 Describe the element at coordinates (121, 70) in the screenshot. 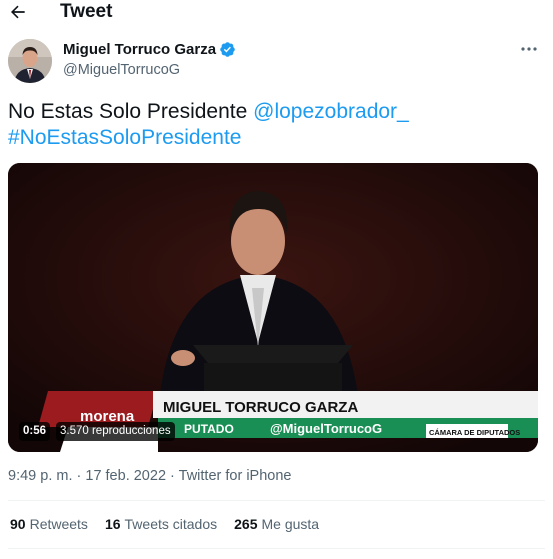

I see `author-handle: @MiguelTorrucoG` at that location.